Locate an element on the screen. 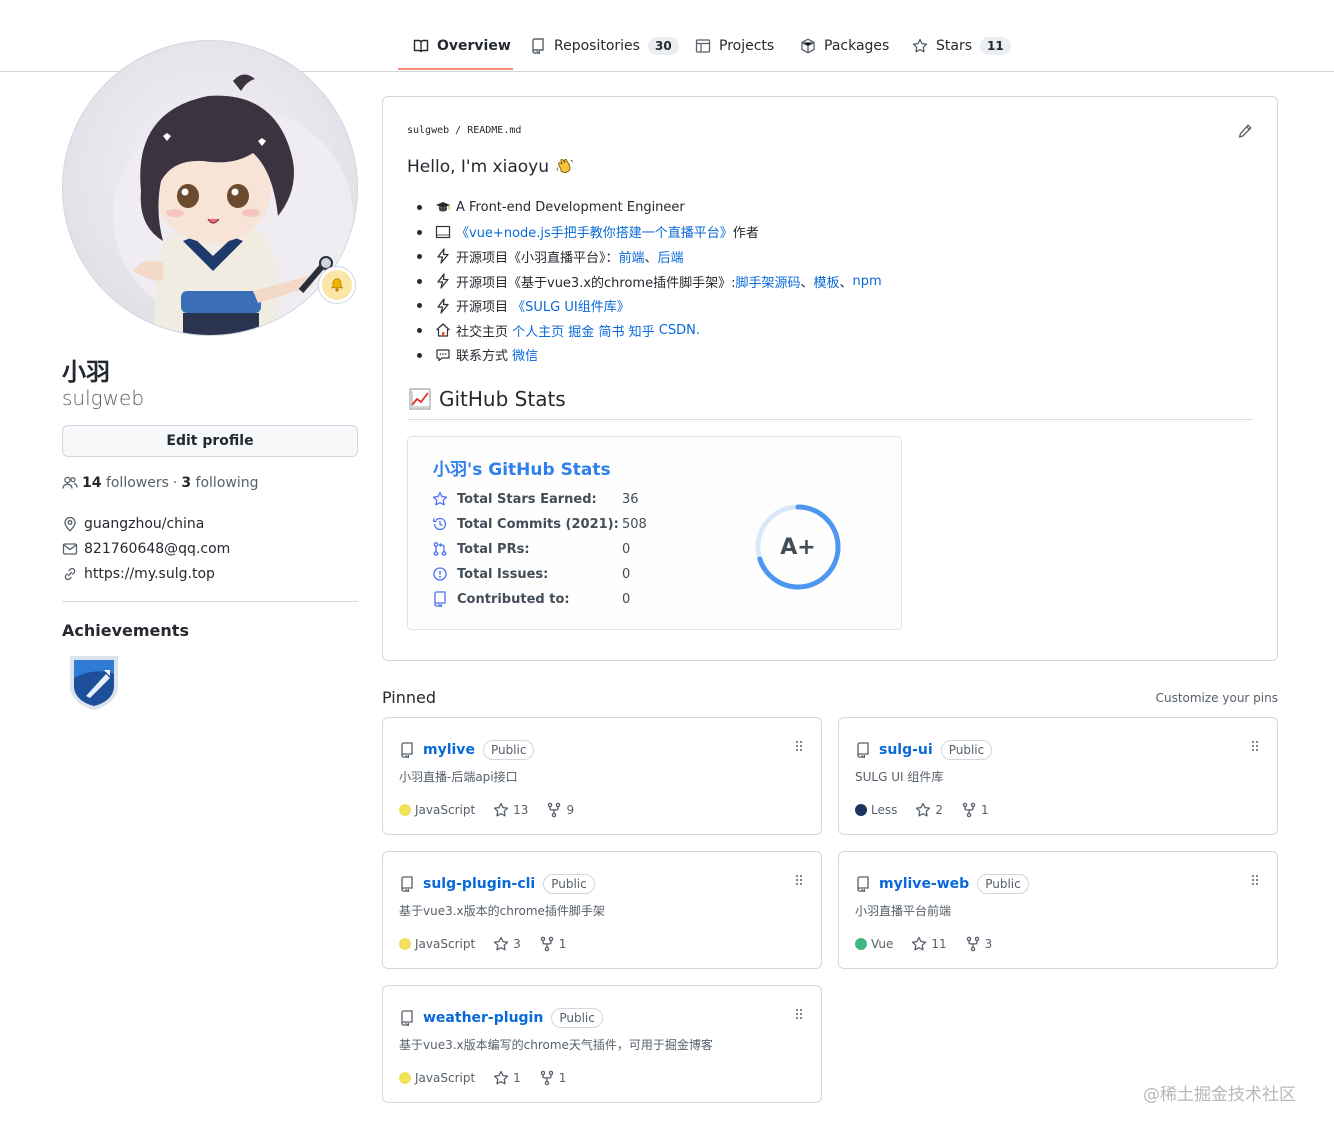  readme-text: 开源项目《基于vue3.x的chrome插件脚手架》: is located at coordinates (596, 283).